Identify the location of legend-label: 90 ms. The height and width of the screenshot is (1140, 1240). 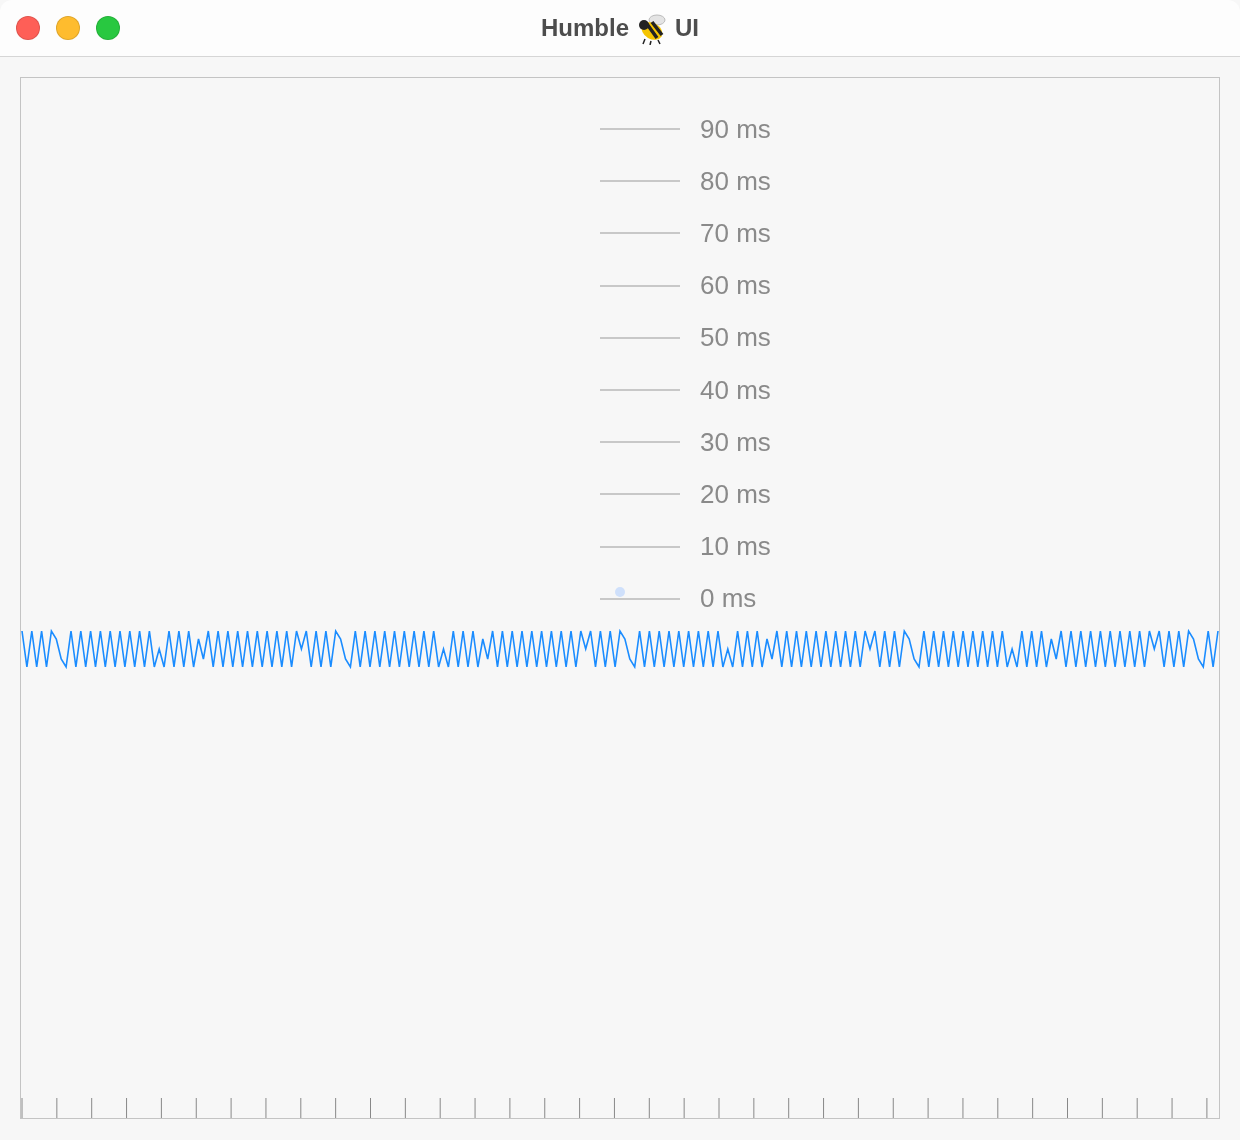
(735, 129).